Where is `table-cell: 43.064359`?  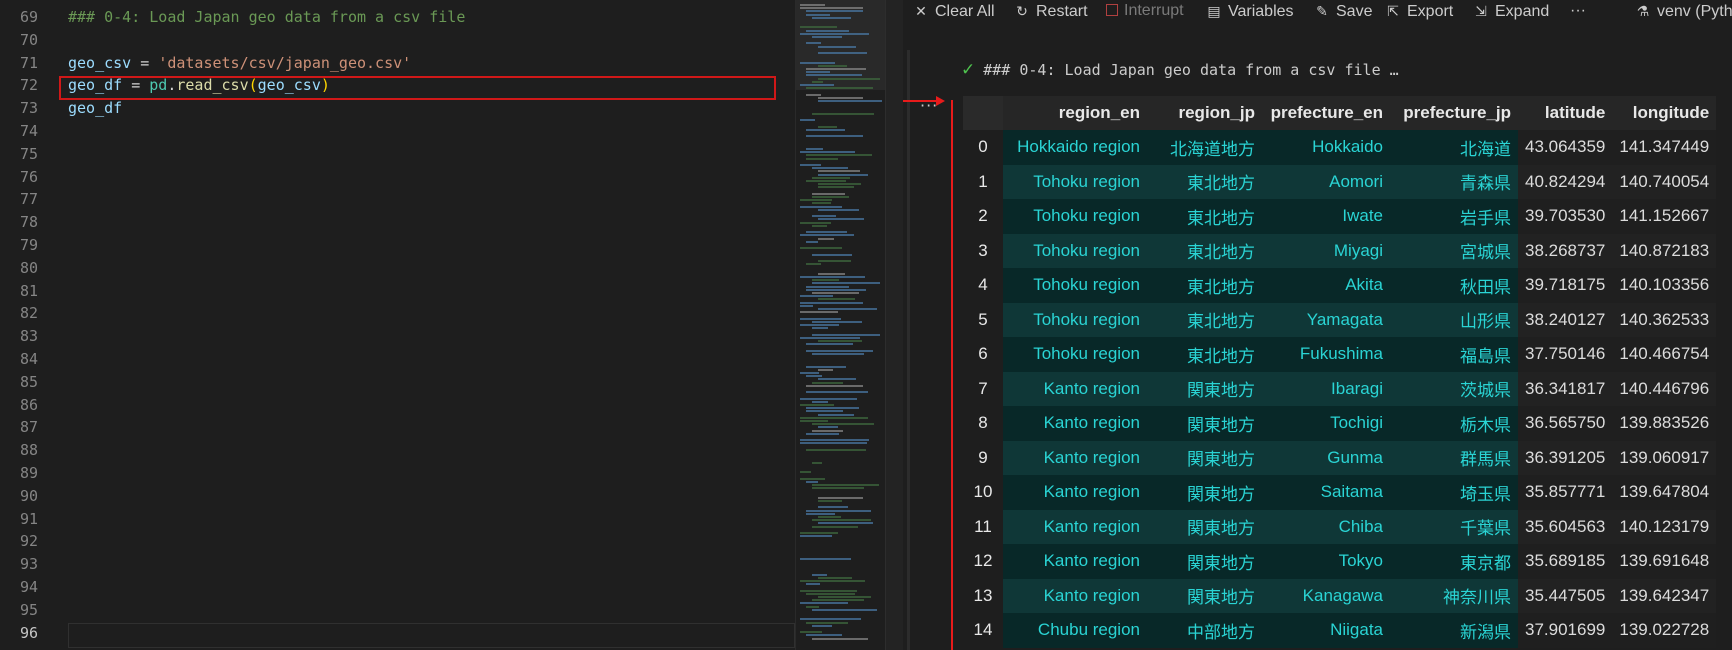 table-cell: 43.064359 is located at coordinates (1565, 147).